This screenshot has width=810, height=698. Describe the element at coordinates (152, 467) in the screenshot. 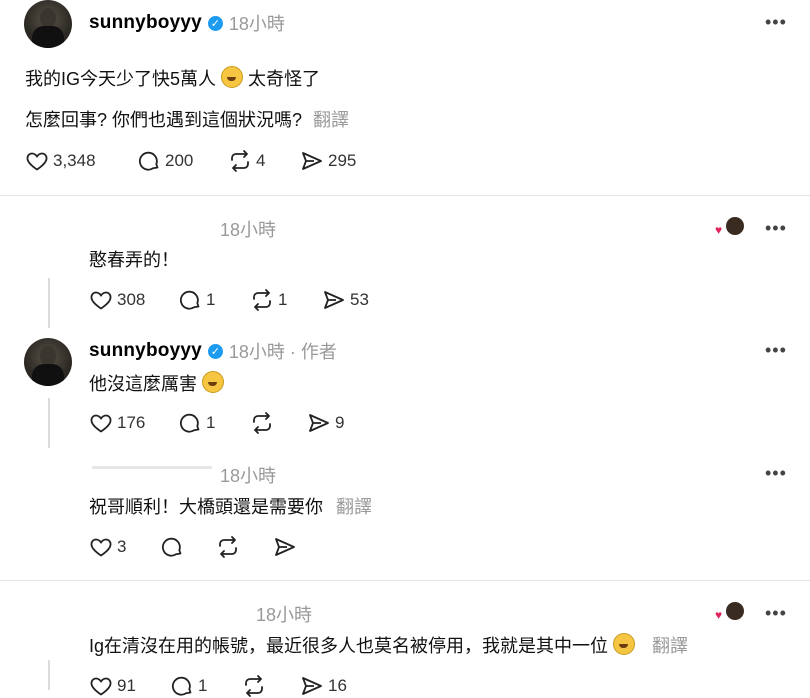

I see `hidden-username` at that location.